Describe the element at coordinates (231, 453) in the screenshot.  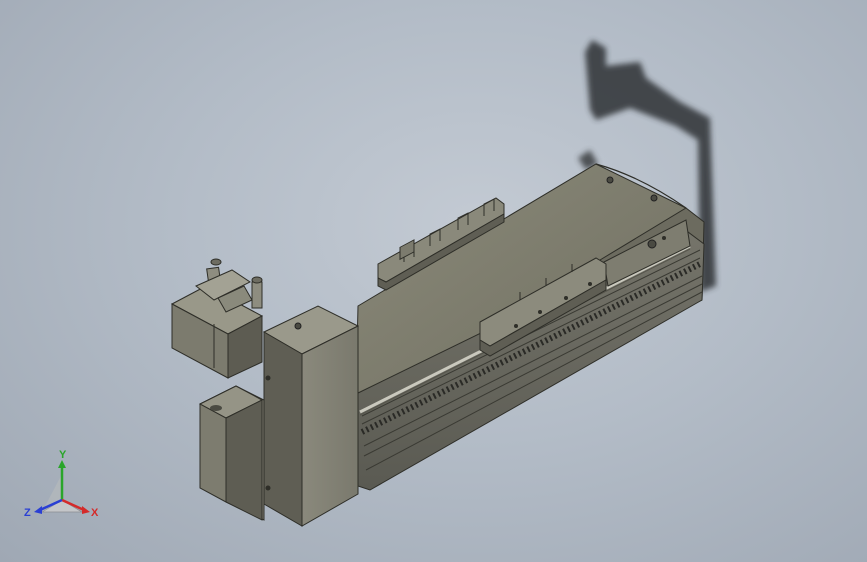
I see `gearbox-block` at that location.